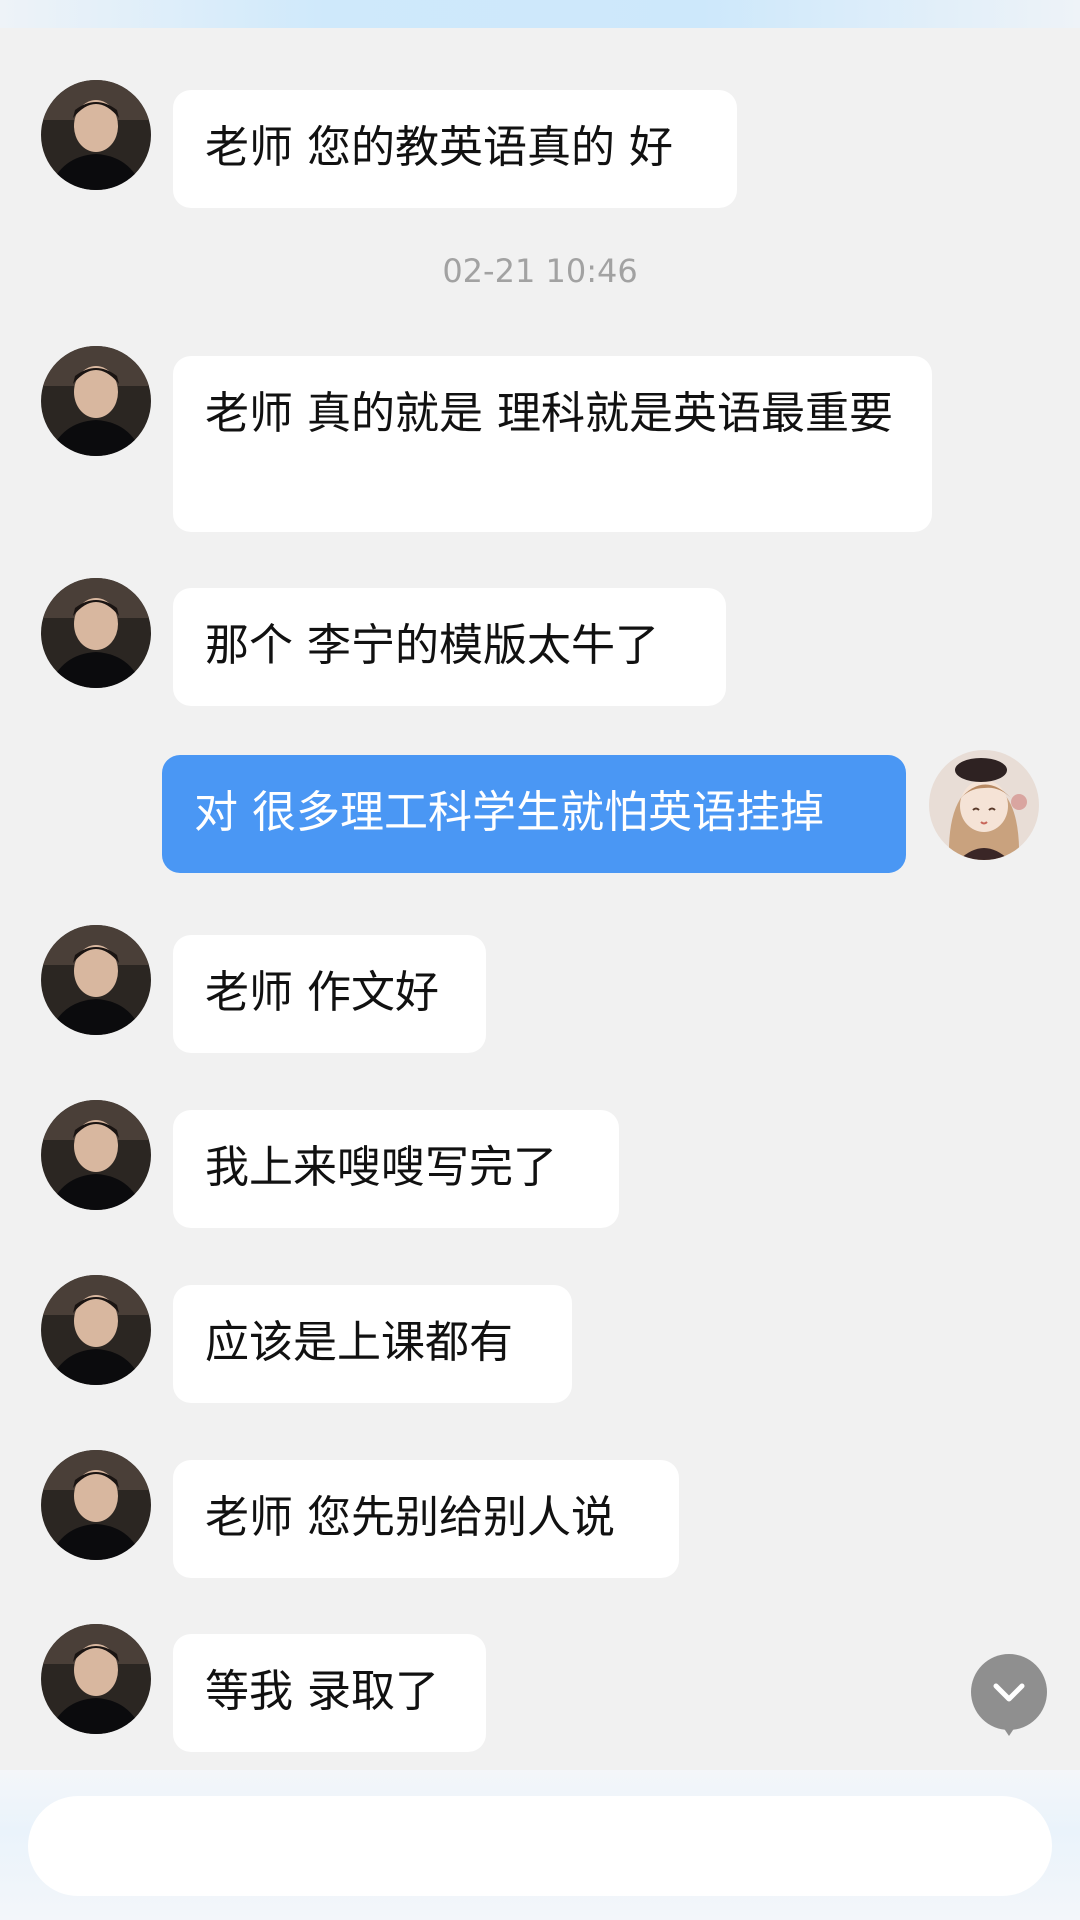 This screenshot has width=1080, height=1920. Describe the element at coordinates (984, 805) in the screenshot. I see `user-avatar` at that location.